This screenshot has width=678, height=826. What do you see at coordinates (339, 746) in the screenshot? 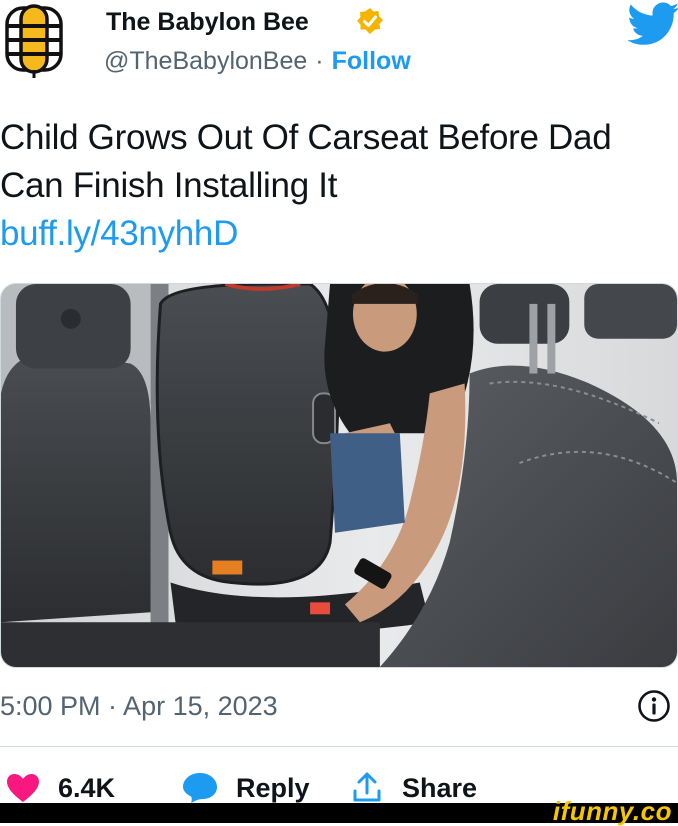
I see `divider` at bounding box center [339, 746].